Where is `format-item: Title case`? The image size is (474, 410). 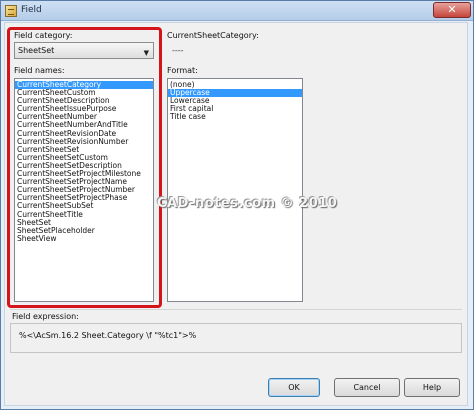 format-item: Title case is located at coordinates (235, 117).